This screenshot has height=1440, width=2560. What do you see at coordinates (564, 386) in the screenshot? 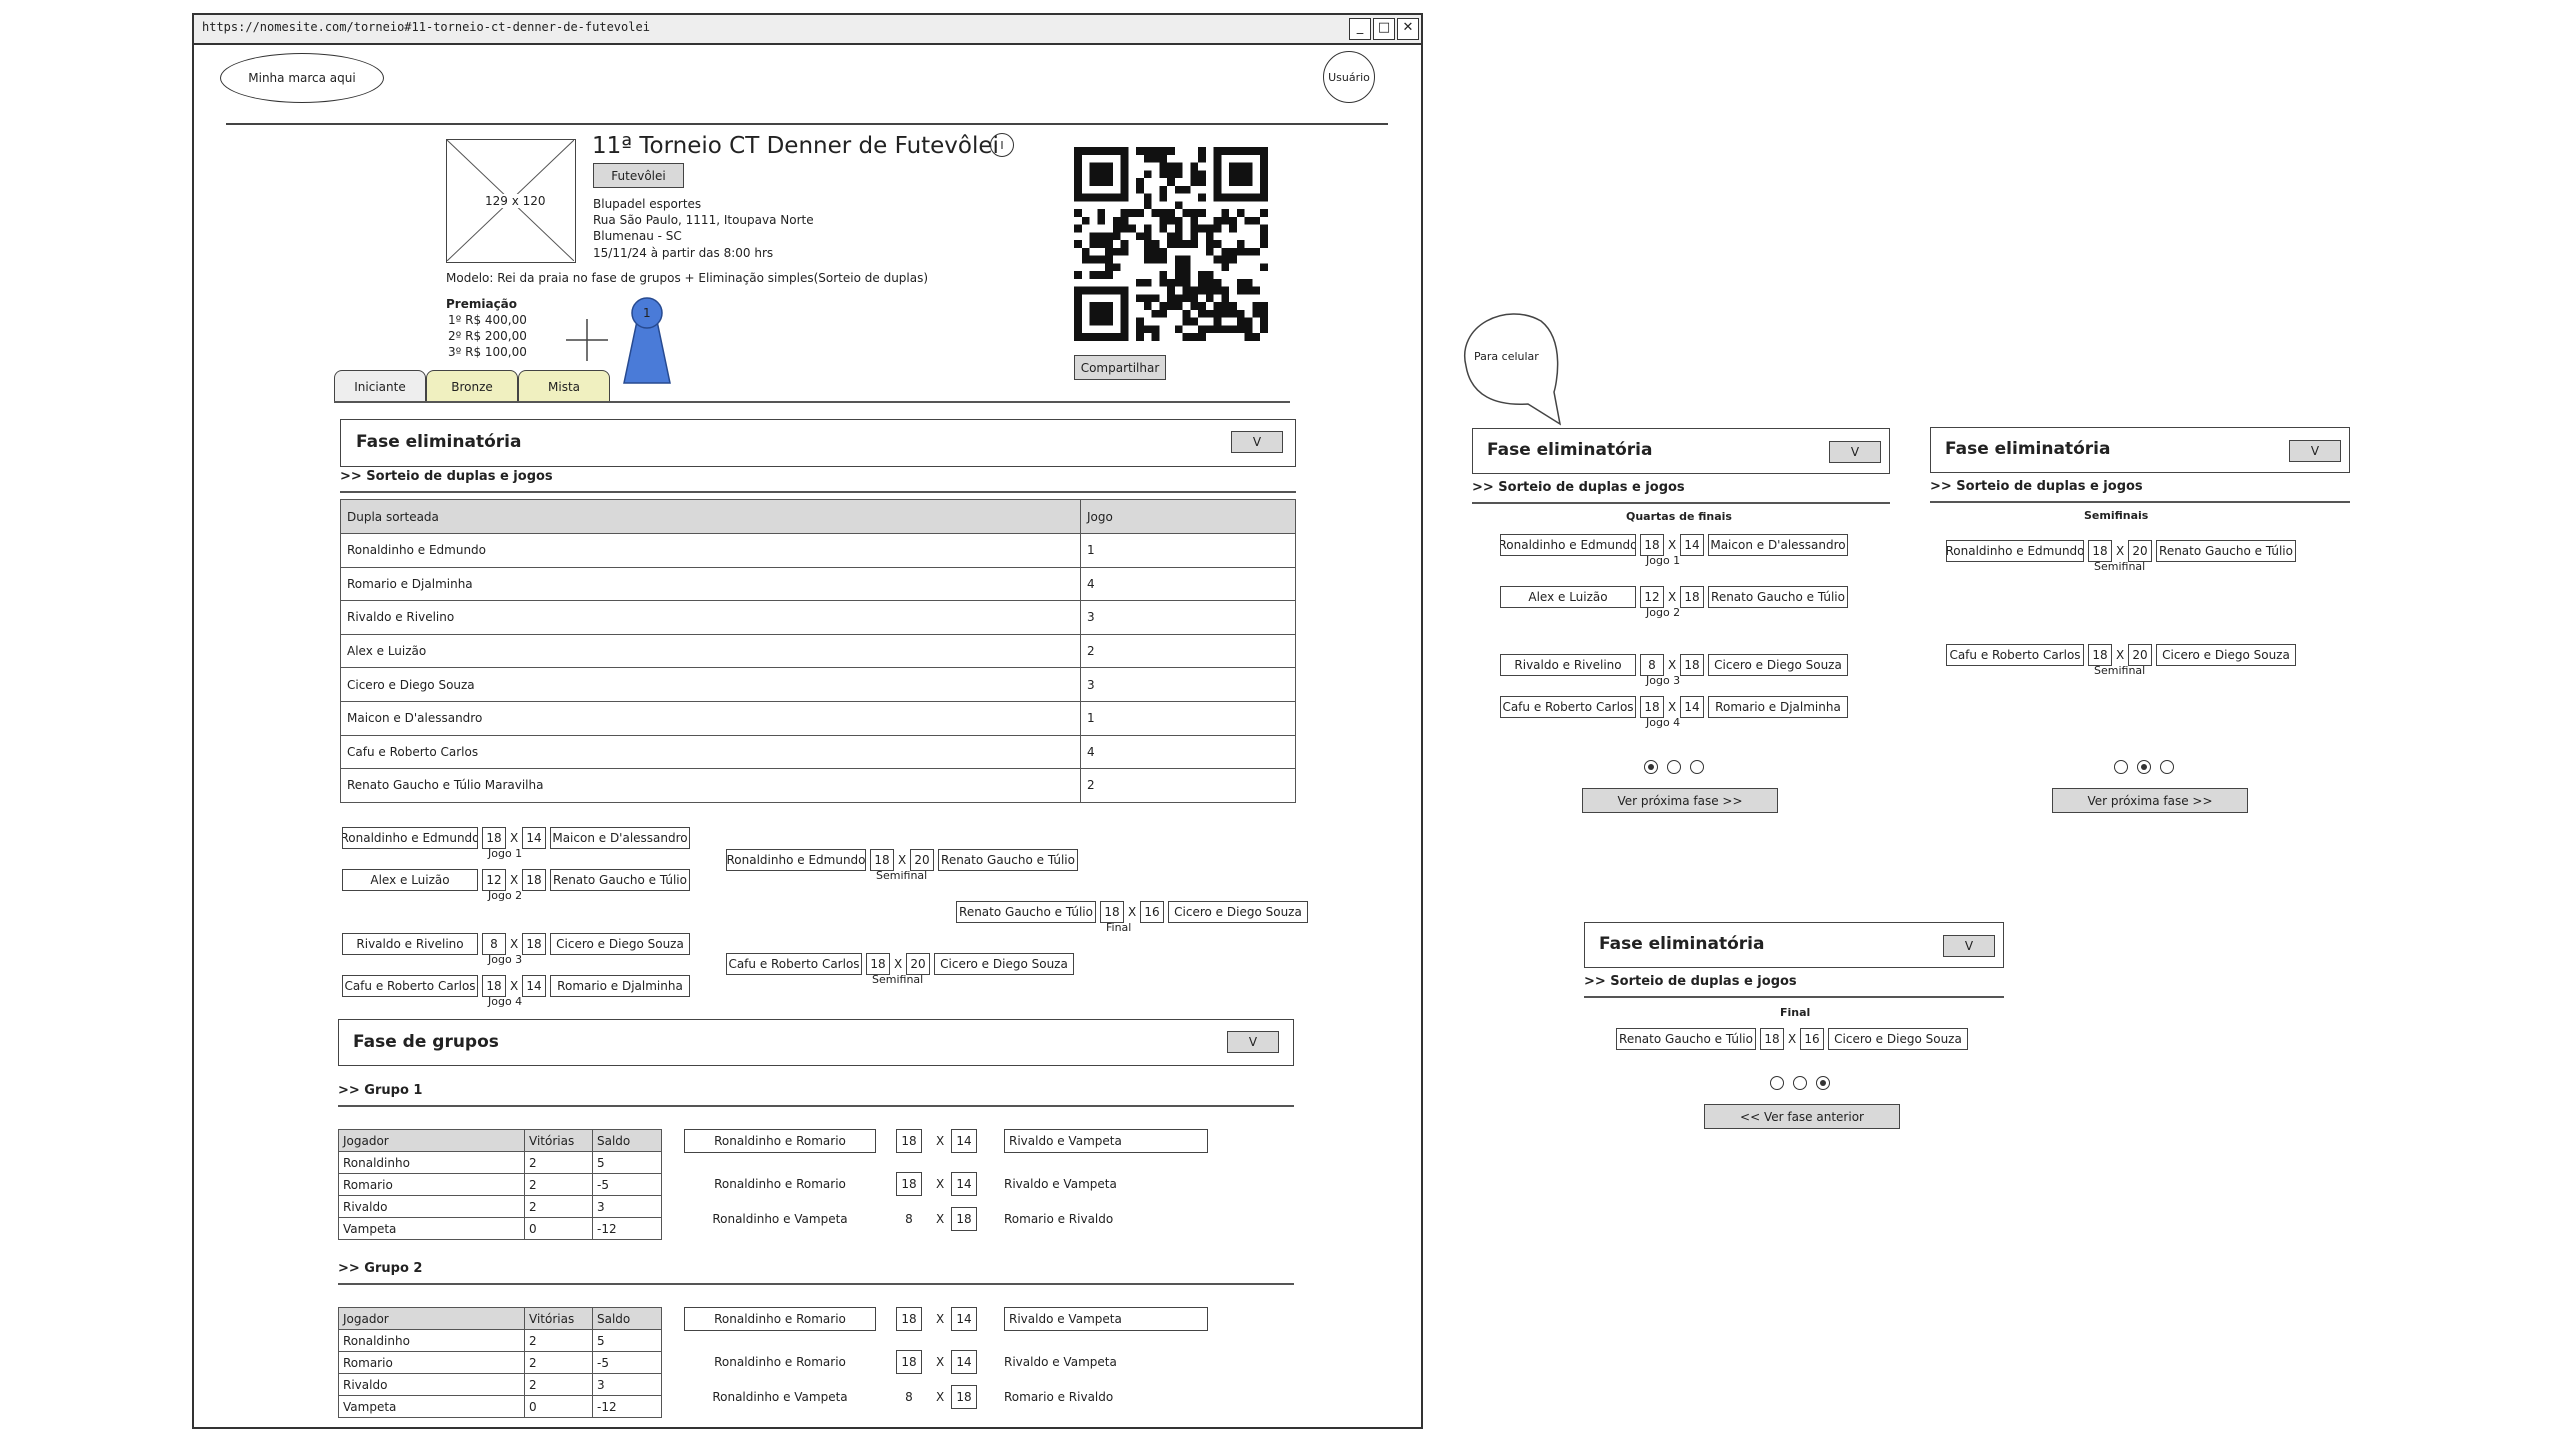
I see `tab-mista: Mista` at bounding box center [564, 386].